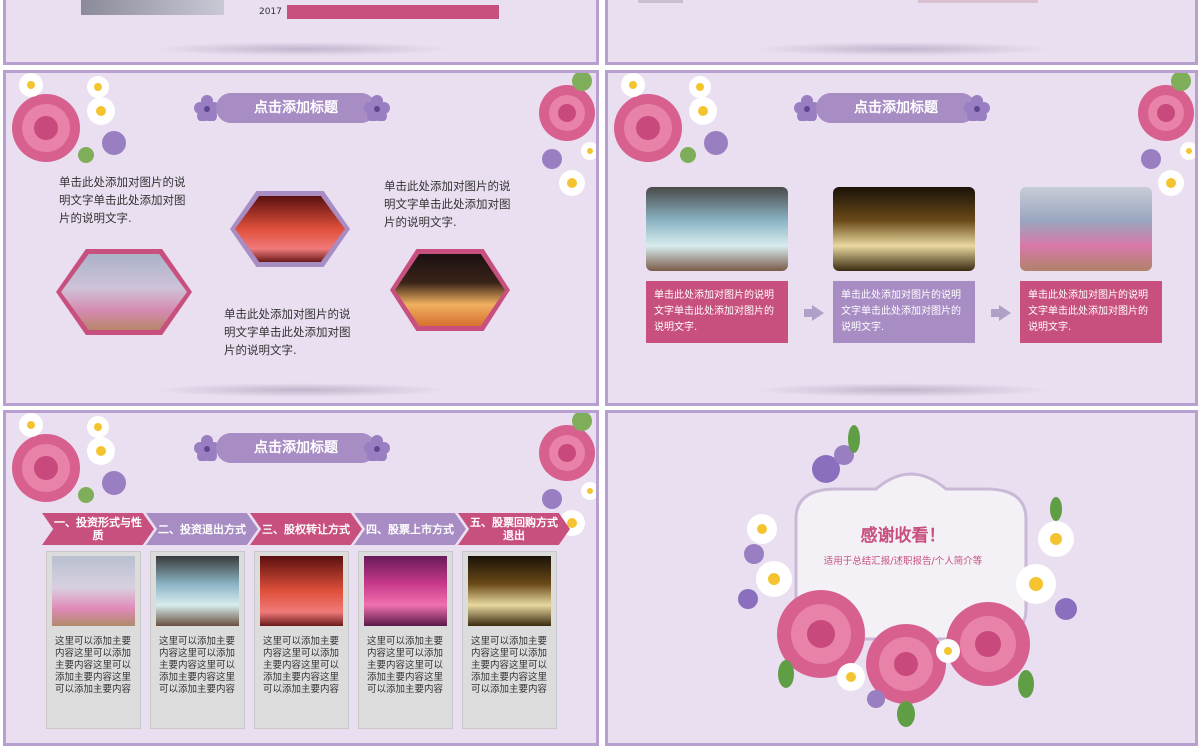 The height and width of the screenshot is (750, 1200). I want to click on step-5: 五、股票回购方式退出, so click(514, 529).